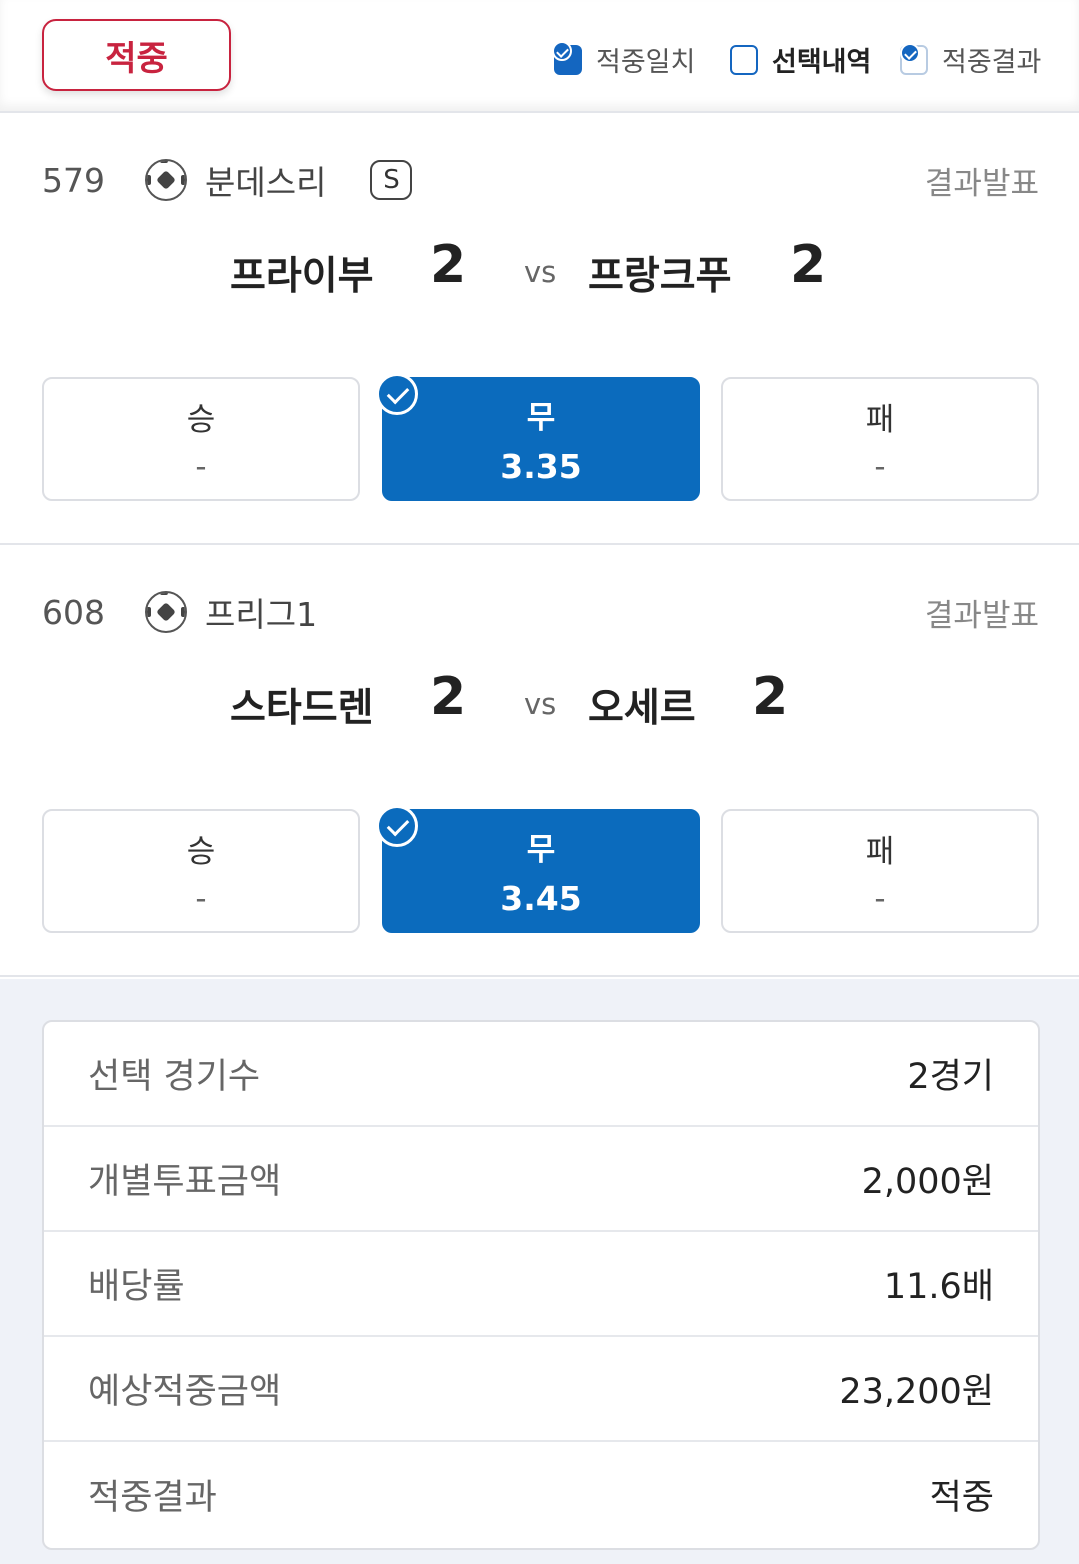  What do you see at coordinates (540, 180) in the screenshot?
I see `game-meta: 579 분데스리 S 결과발표` at bounding box center [540, 180].